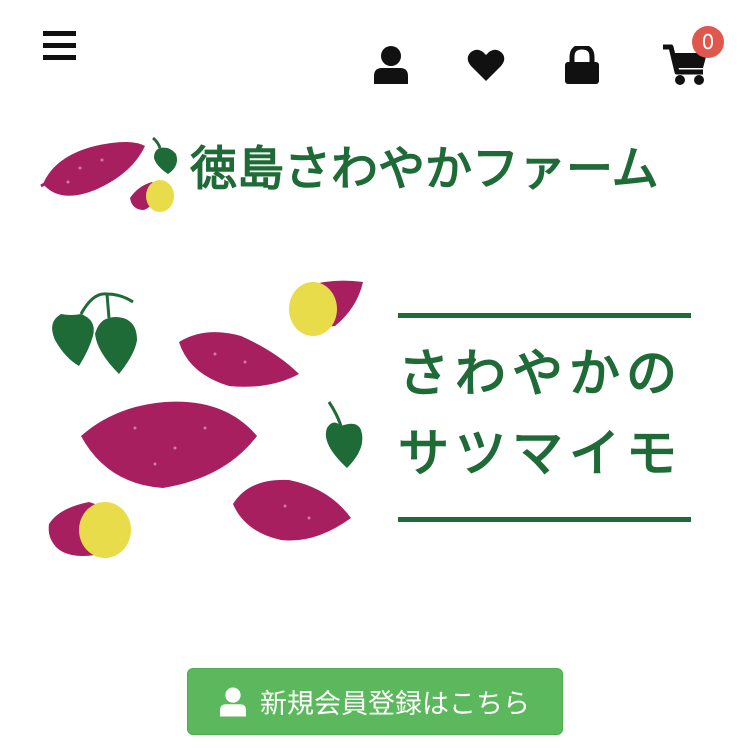 The height and width of the screenshot is (749, 749). Describe the element at coordinates (344, 434) in the screenshot. I see `leaf-single-illustration` at that location.